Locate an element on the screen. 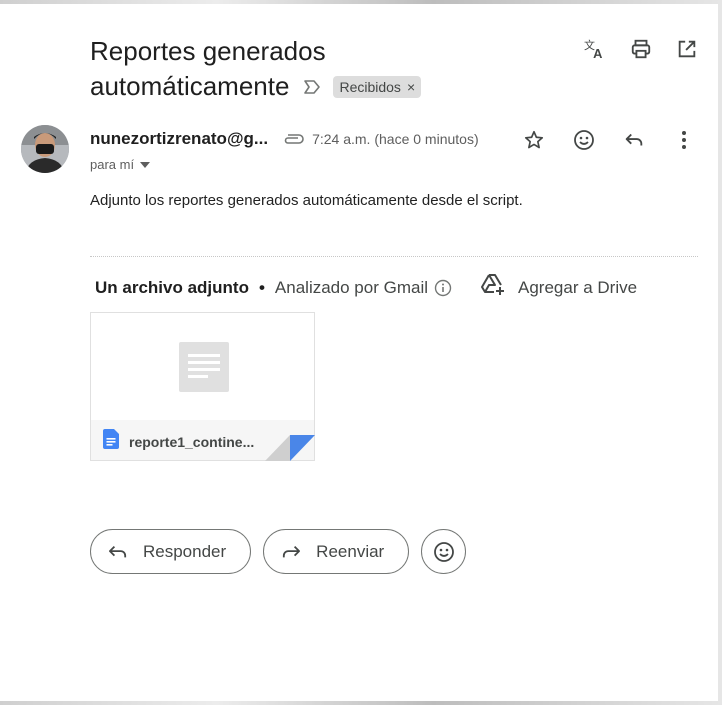 This screenshot has width=722, height=705. chevron-down-icon is located at coordinates (145, 164).